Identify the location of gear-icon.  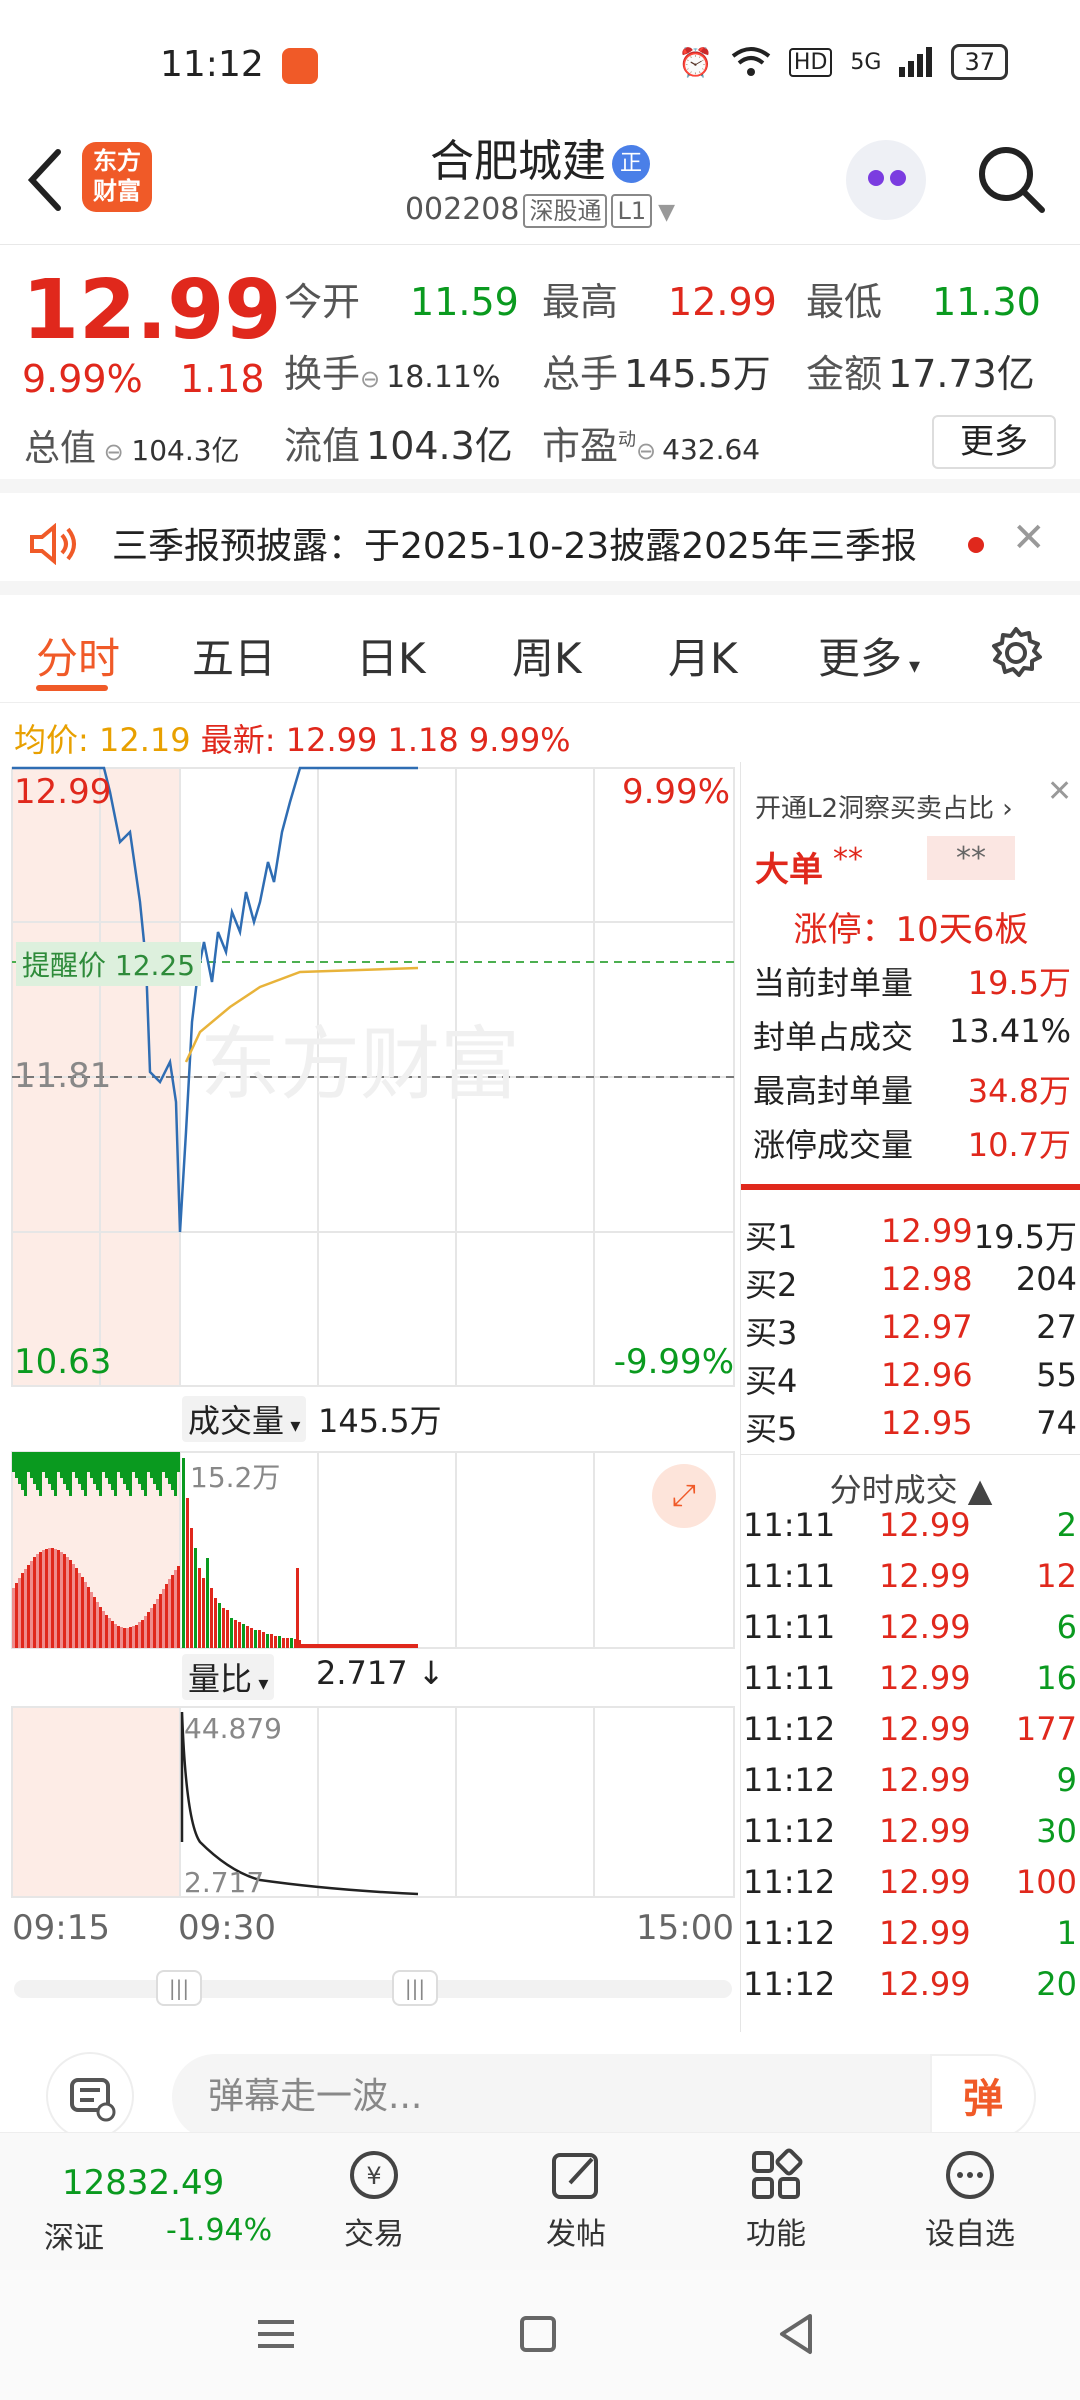
(1016, 653).